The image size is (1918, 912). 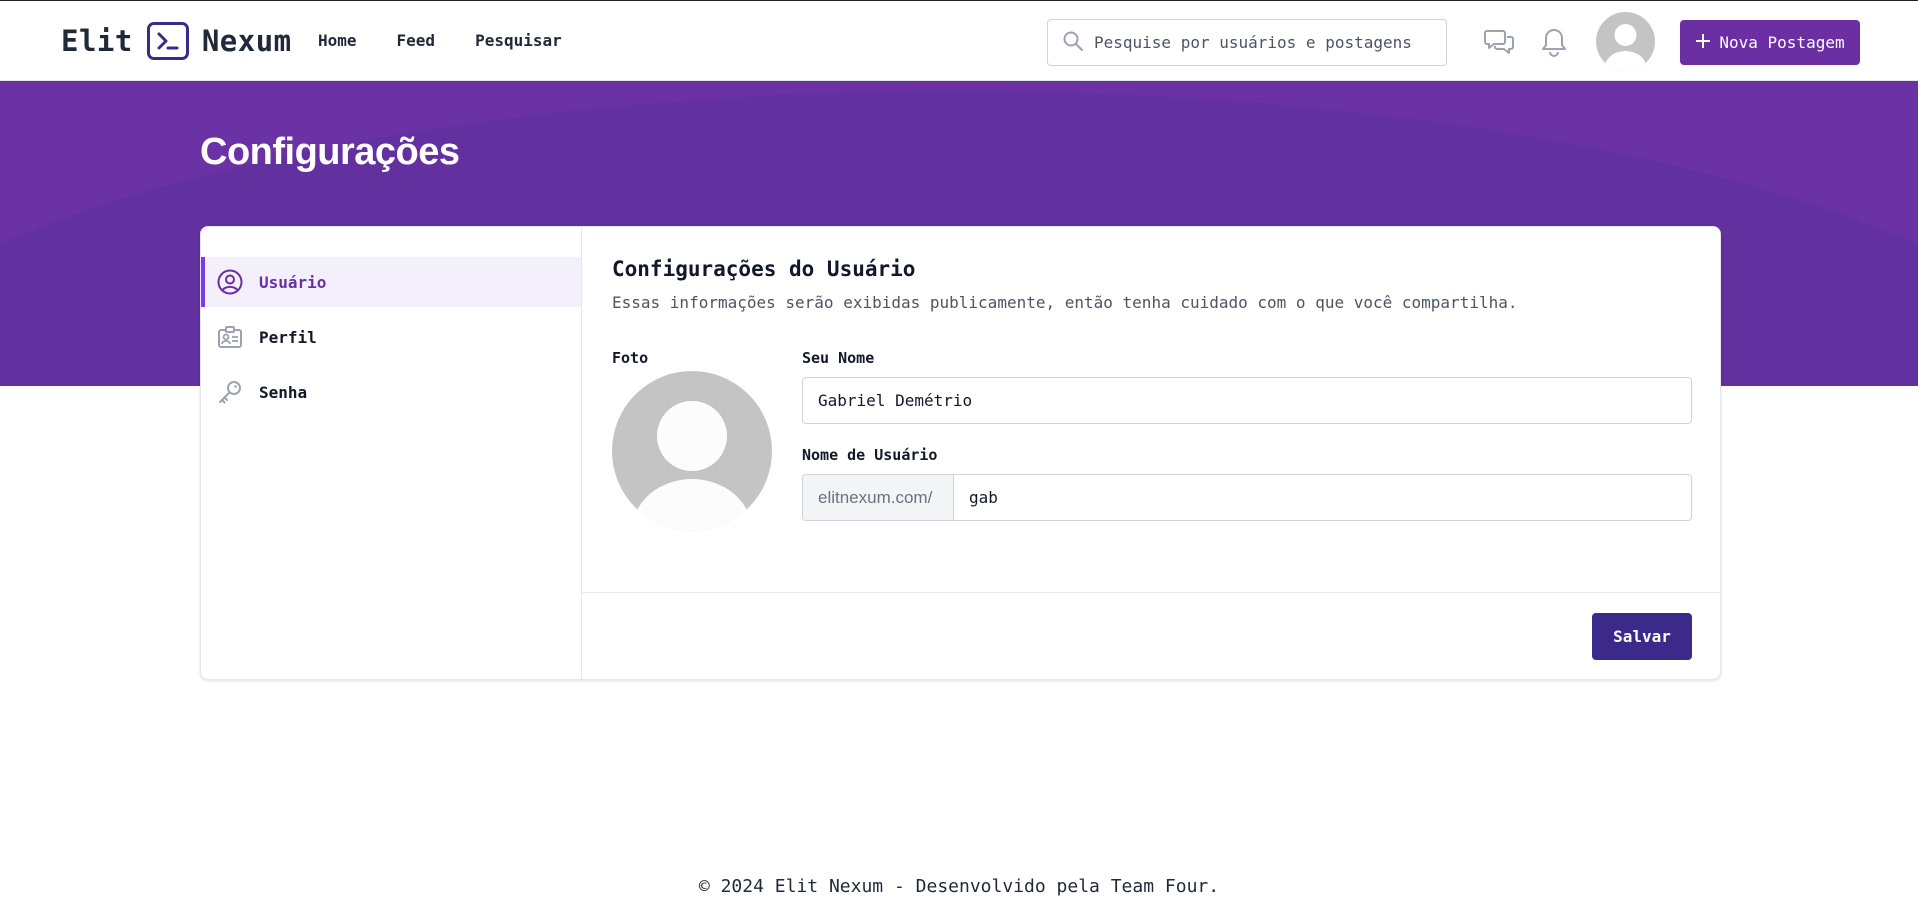 What do you see at coordinates (518, 40) in the screenshot?
I see `nav-search-link: Pesquisar` at bounding box center [518, 40].